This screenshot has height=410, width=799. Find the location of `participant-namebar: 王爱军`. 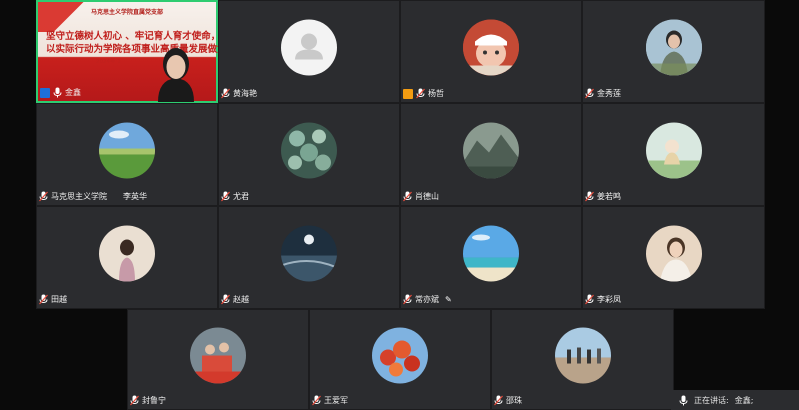

participant-namebar: 王爱军 is located at coordinates (330, 400).